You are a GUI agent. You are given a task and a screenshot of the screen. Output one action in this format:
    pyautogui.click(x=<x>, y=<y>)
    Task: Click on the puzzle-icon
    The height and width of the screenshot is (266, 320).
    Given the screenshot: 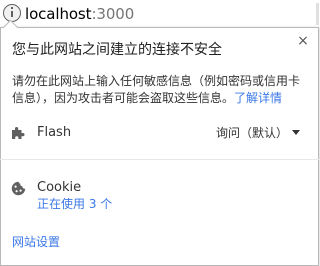 What is the action you would take?
    pyautogui.click(x=18, y=133)
    